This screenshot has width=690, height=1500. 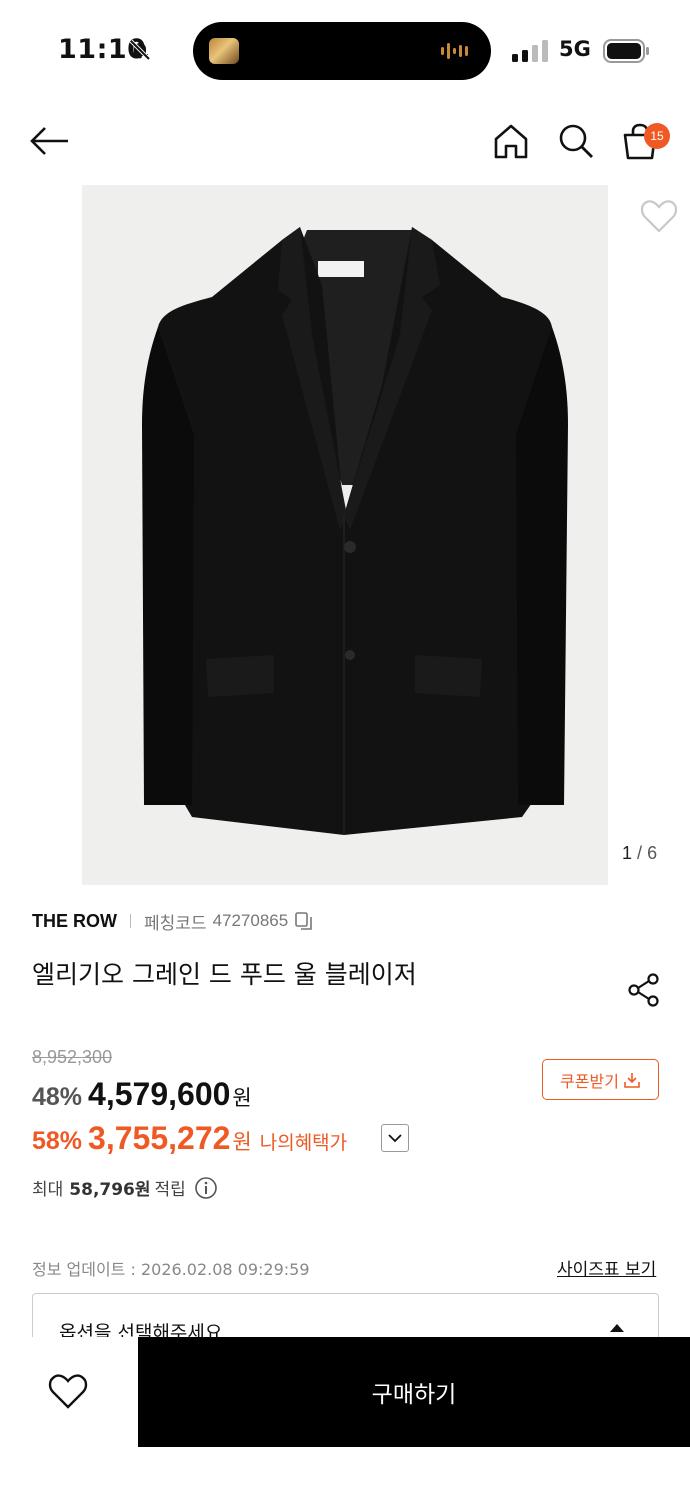 What do you see at coordinates (170, 1190) in the screenshot?
I see `points-suffix: 적립` at bounding box center [170, 1190].